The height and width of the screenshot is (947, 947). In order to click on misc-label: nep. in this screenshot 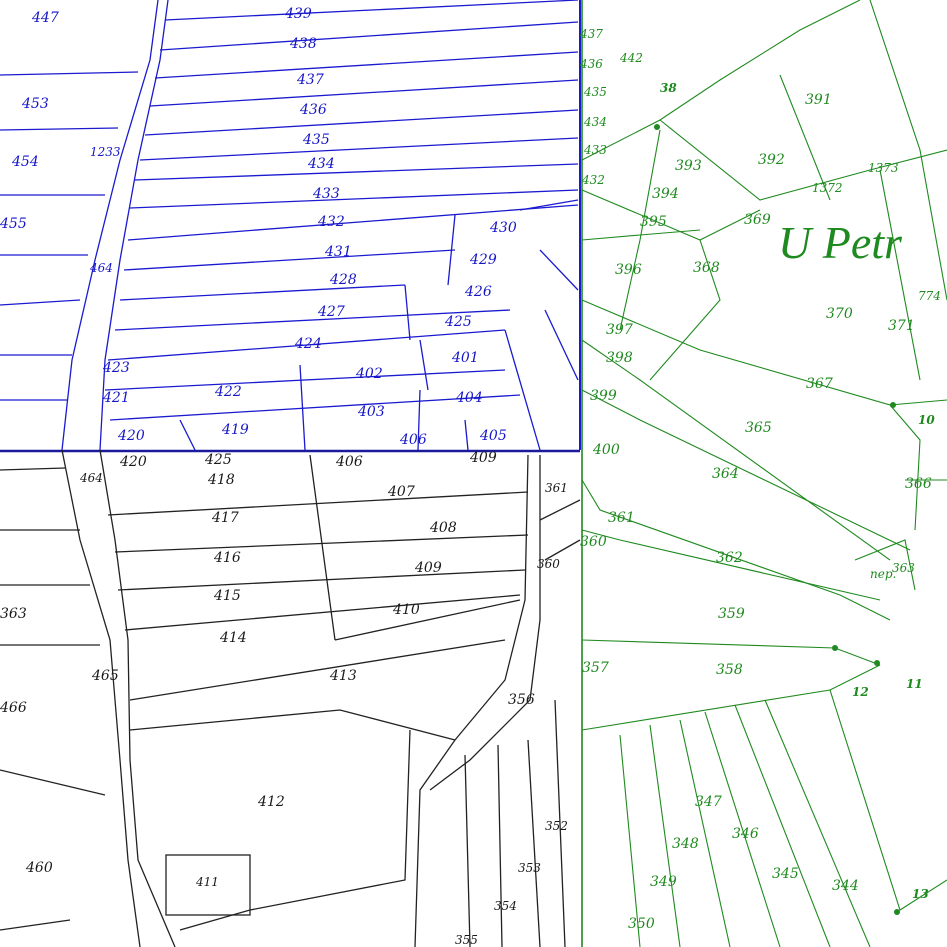, I will do `click(883, 574)`.